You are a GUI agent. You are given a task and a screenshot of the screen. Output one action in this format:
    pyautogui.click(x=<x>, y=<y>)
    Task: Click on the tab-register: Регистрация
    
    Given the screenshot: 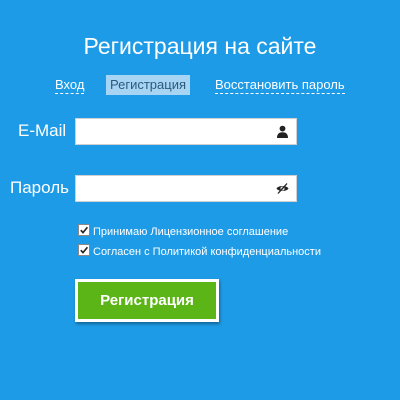 What is the action you would take?
    pyautogui.click(x=148, y=85)
    